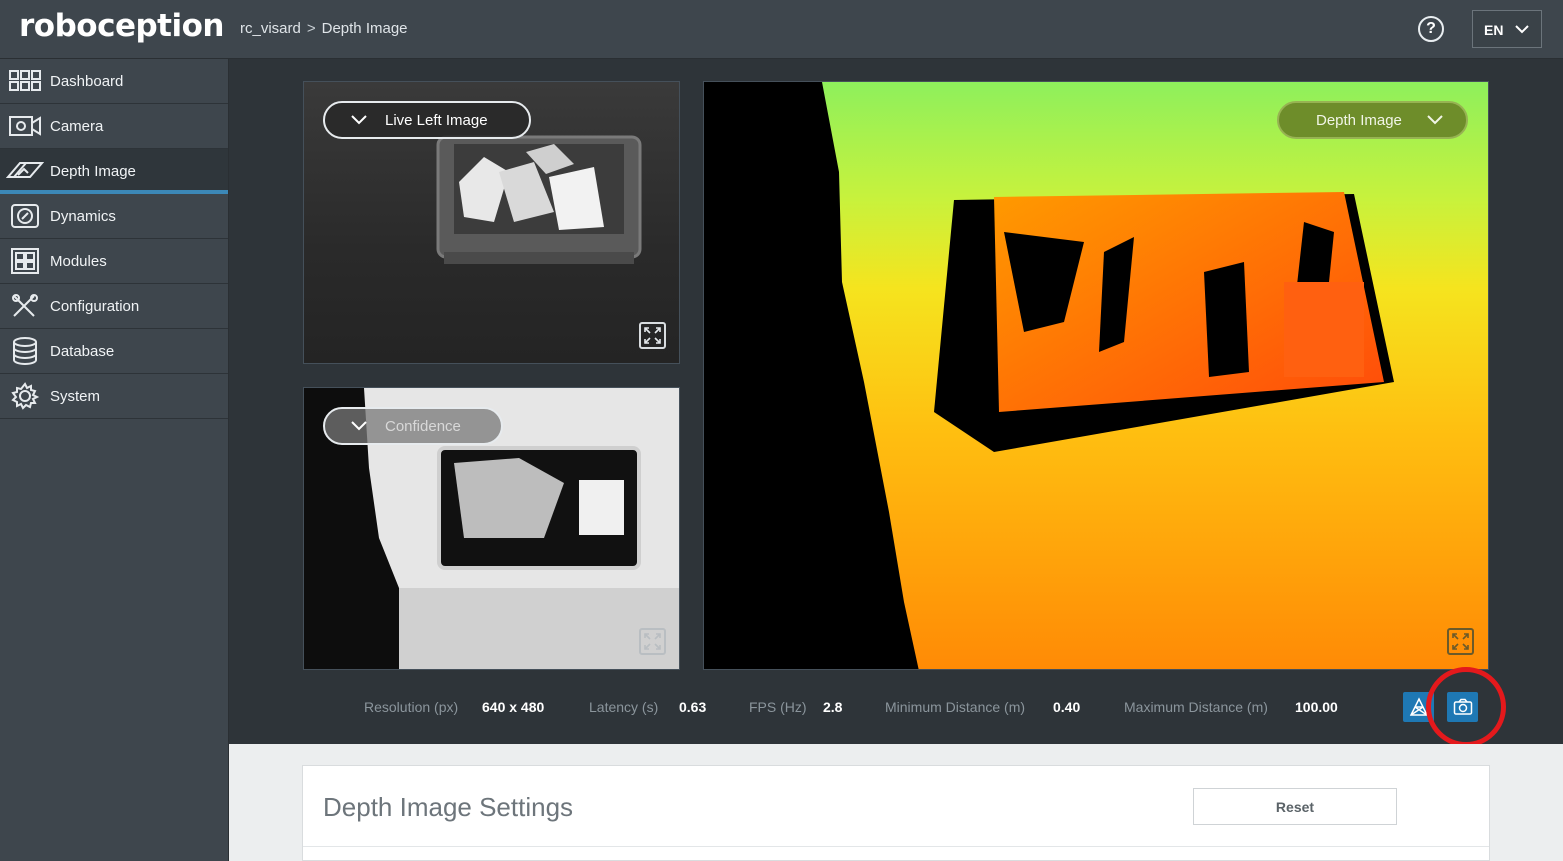 This screenshot has width=1563, height=861. I want to click on live-image-select-label: Live Left Image, so click(436, 120).